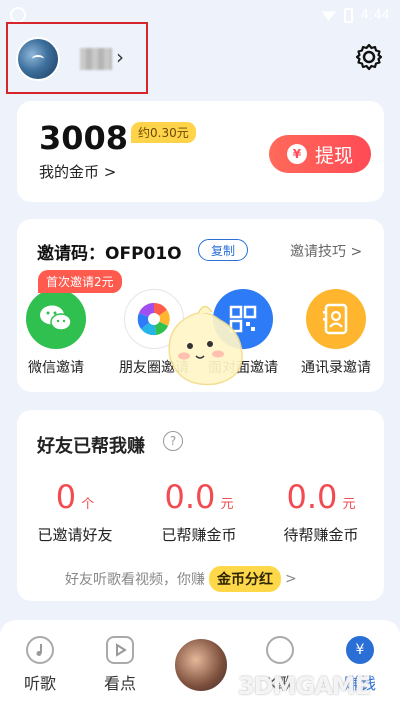 This screenshot has height=711, width=400. I want to click on username-blurred, so click(96, 59).